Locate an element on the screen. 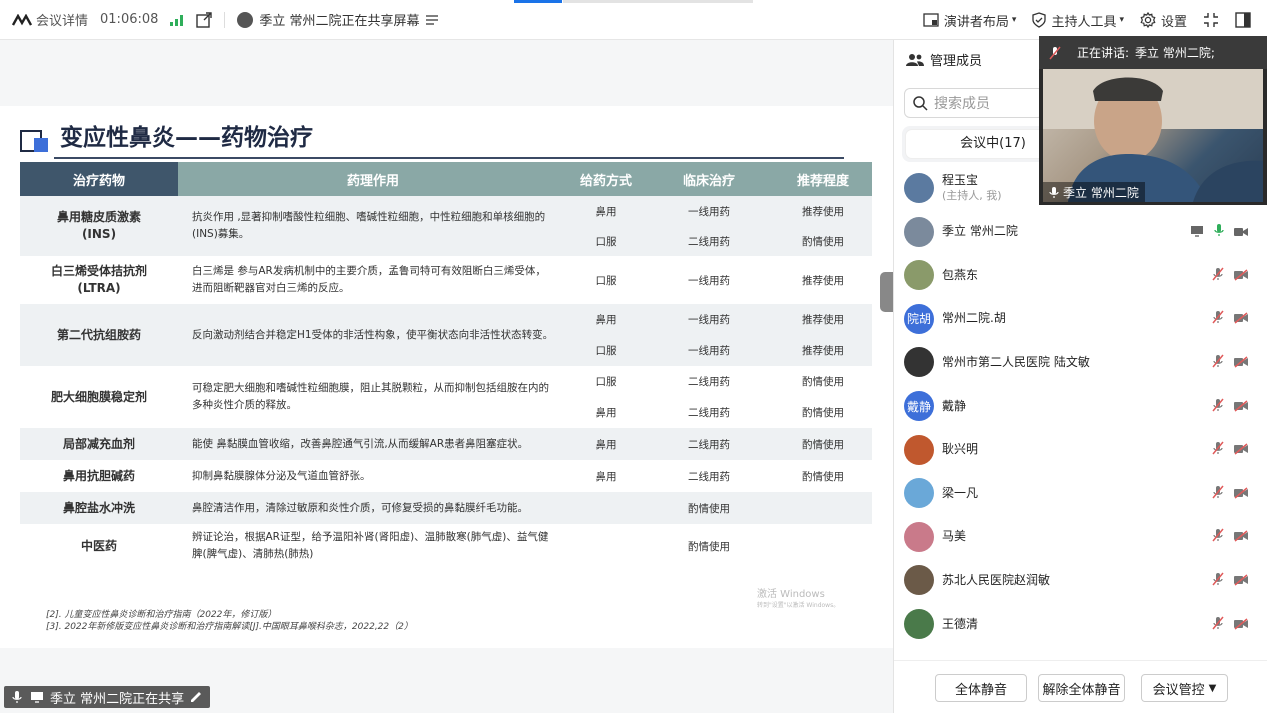 The image size is (1267, 713). table-header: 给药方式 is located at coordinates (606, 179).